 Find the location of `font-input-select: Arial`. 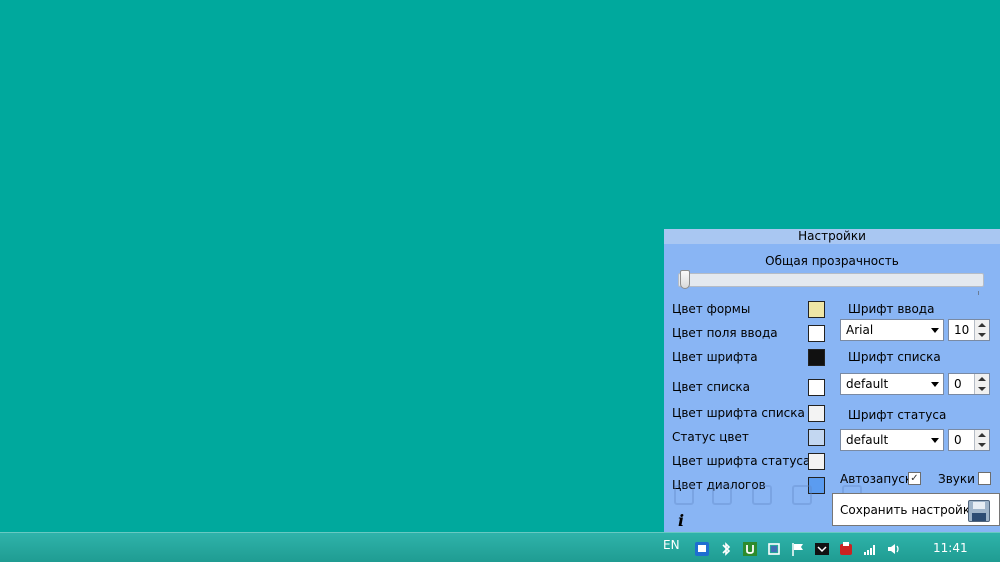

font-input-select: Arial is located at coordinates (892, 330).